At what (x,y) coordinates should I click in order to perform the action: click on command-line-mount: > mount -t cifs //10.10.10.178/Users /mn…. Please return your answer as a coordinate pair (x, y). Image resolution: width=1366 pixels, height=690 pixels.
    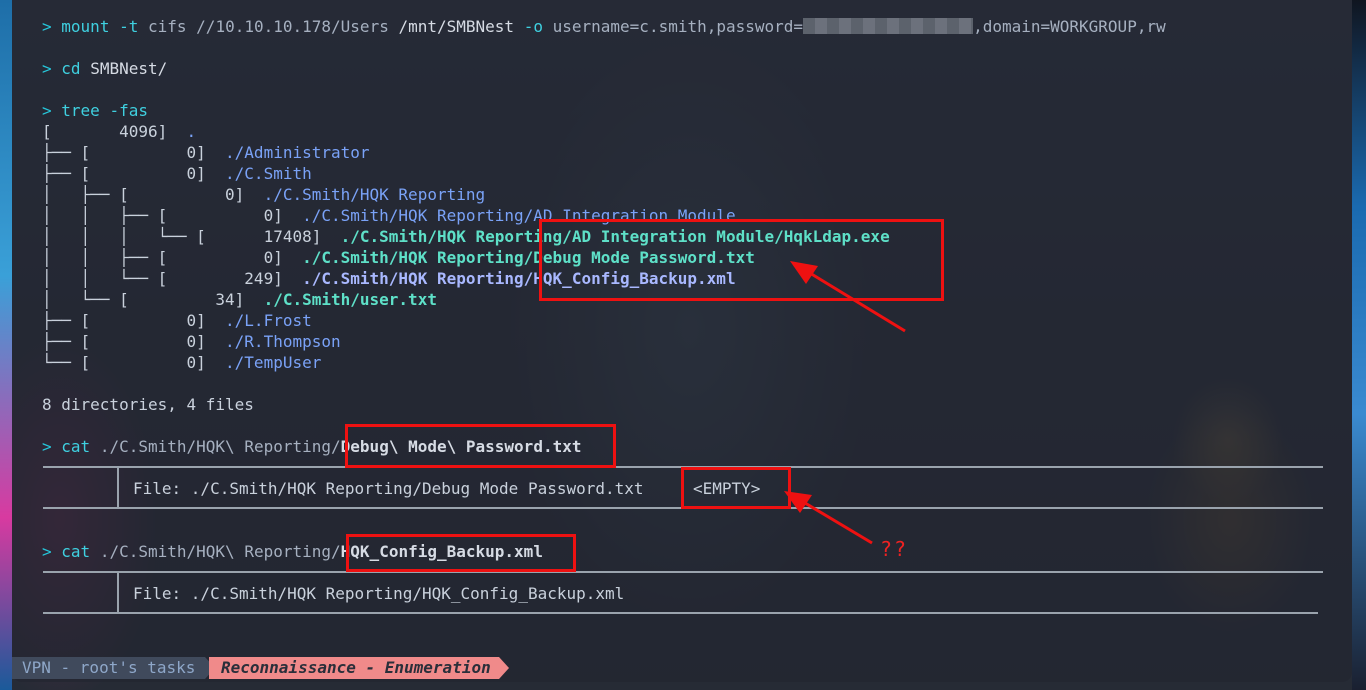
    Looking at the image, I should click on (604, 26).